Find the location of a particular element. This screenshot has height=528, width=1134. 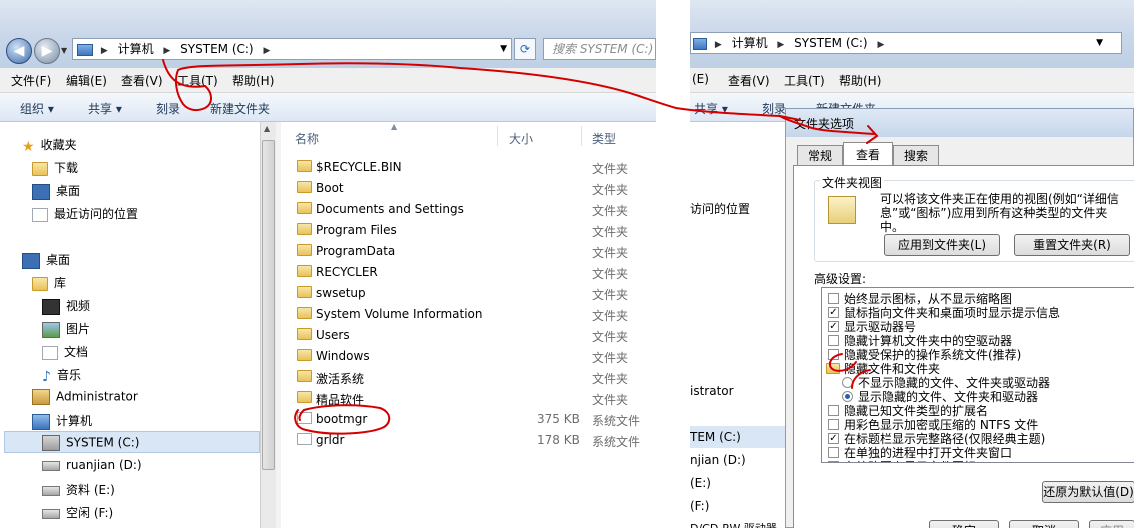

nav-drive-d: njian (D:) is located at coordinates (718, 460).